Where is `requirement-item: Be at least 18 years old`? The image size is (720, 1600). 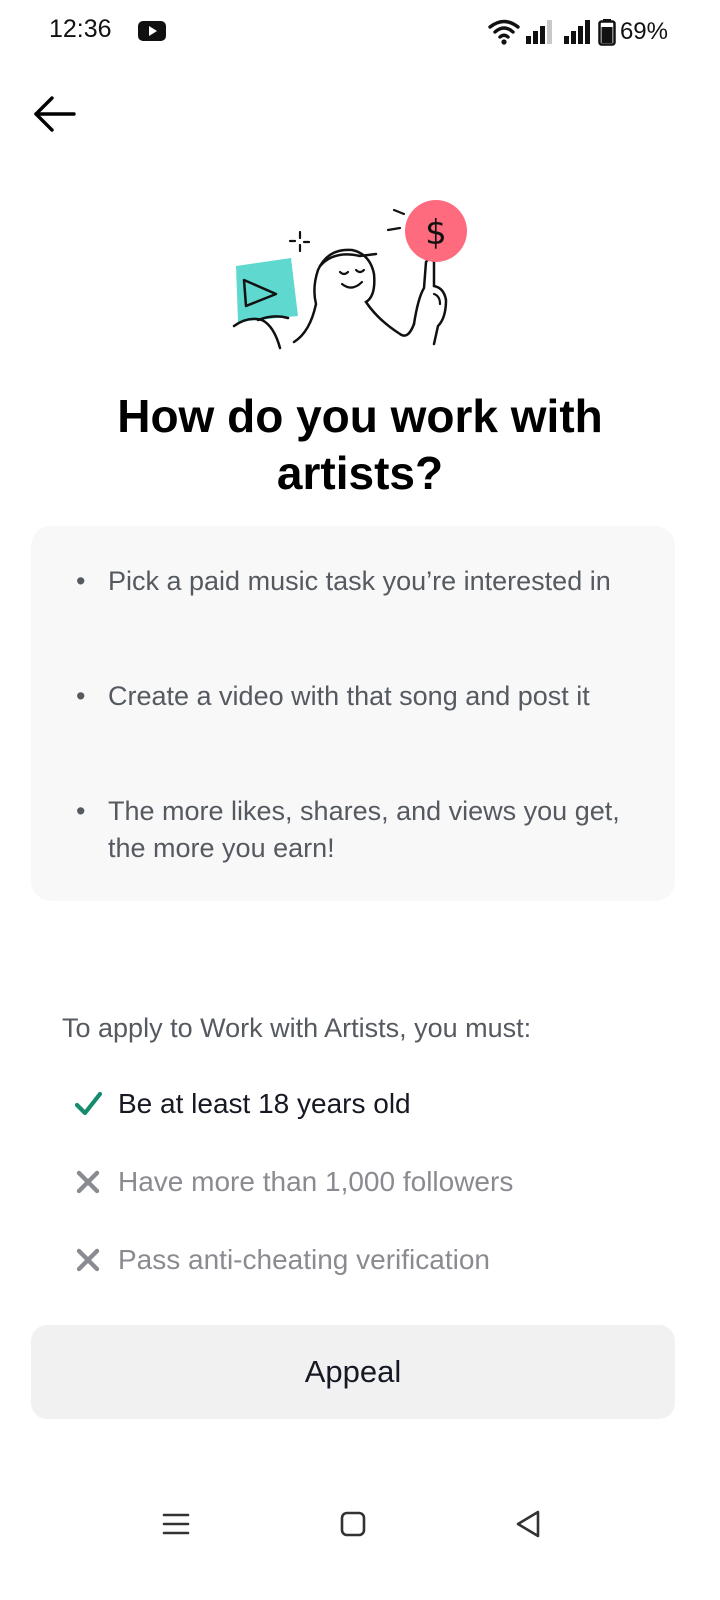
requirement-item: Be at least 18 years old is located at coordinates (239, 1104).